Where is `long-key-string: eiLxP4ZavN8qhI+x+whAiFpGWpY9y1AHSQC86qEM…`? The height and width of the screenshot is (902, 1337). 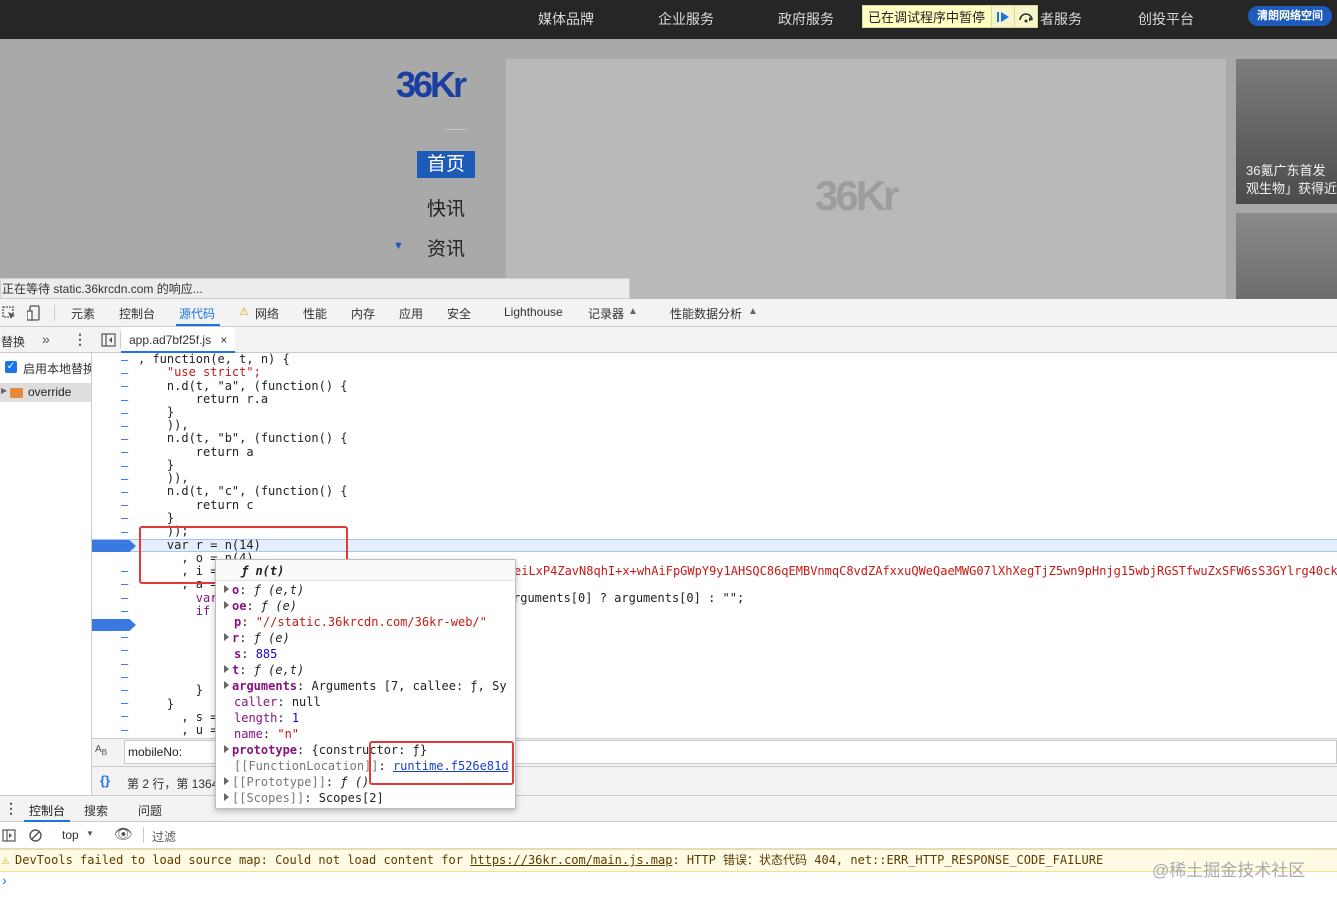
long-key-string: eiLxP4ZavN8qhI+x+whAiFpGWpY9y1AHSQC86qEM… is located at coordinates (925, 571).